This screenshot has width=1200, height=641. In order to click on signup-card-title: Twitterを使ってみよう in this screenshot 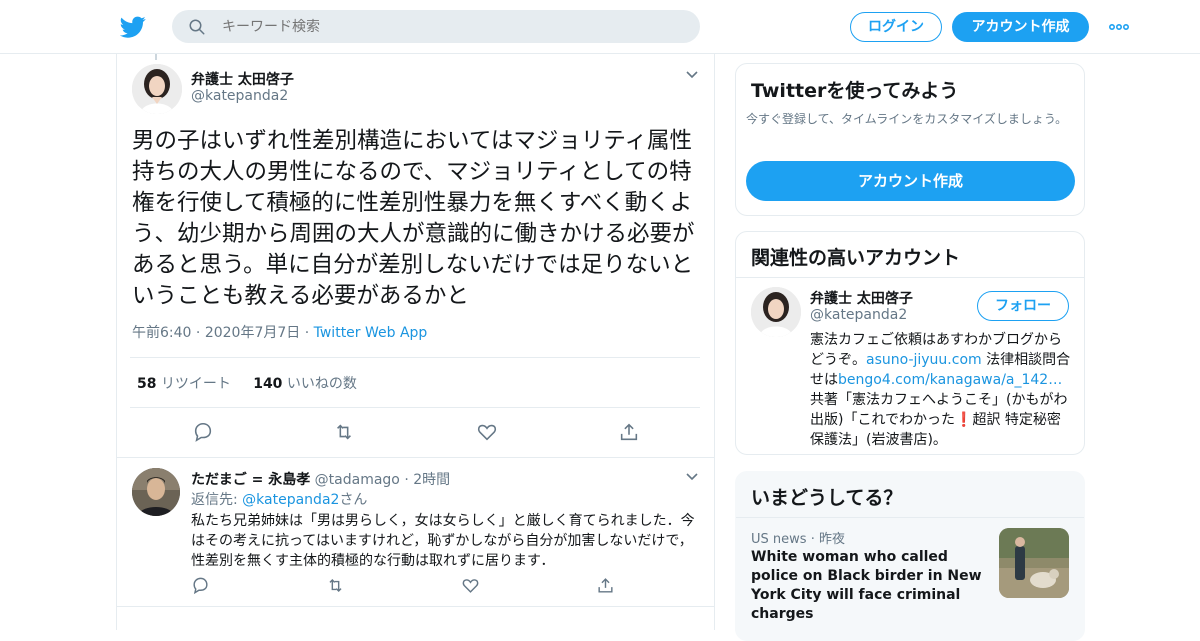, I will do `click(855, 91)`.